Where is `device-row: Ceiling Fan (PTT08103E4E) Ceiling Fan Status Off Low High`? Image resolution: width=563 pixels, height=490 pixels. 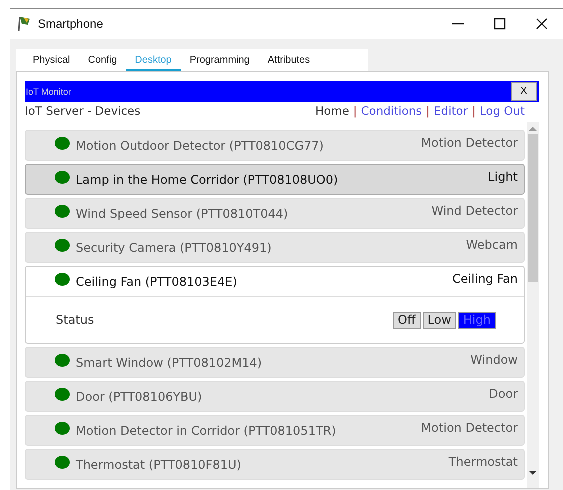
device-row: Ceiling Fan (PTT08103E4E) Ceiling Fan Status Off Low High is located at coordinates (275, 305).